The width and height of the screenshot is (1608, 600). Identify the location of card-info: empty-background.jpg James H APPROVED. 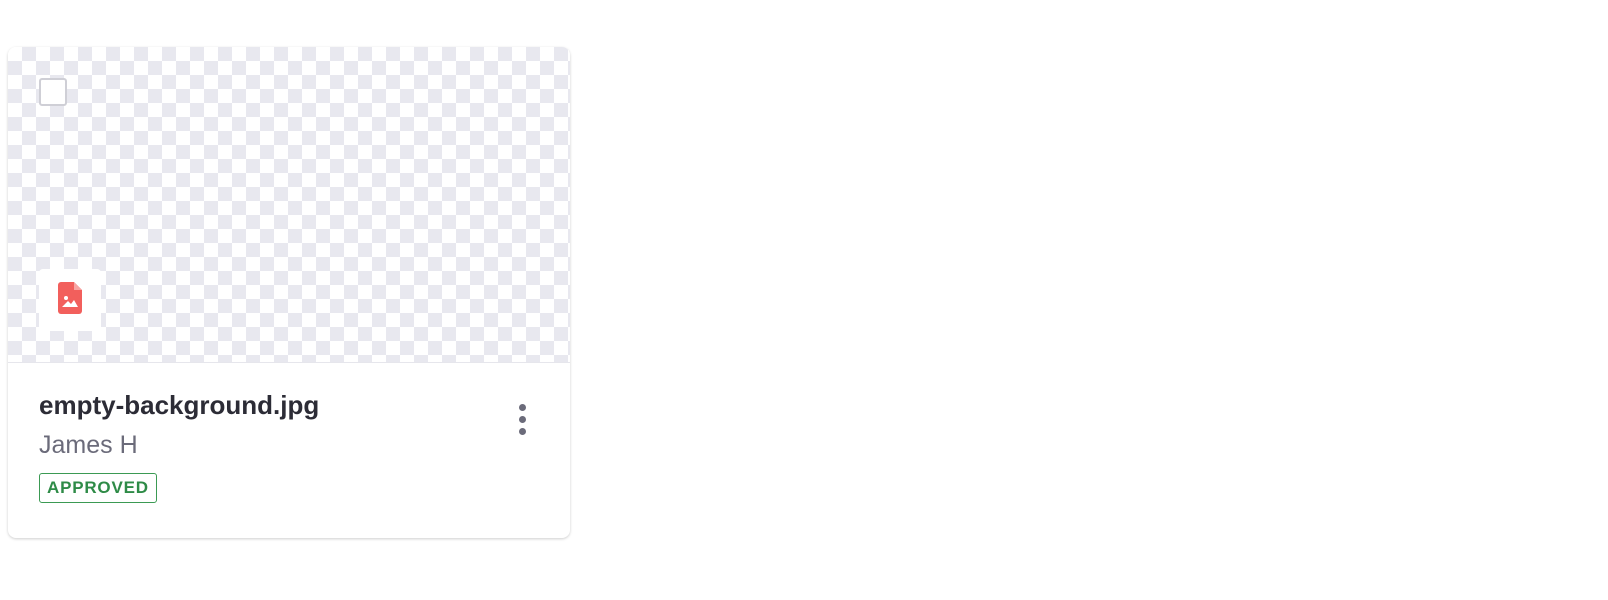
(289, 445).